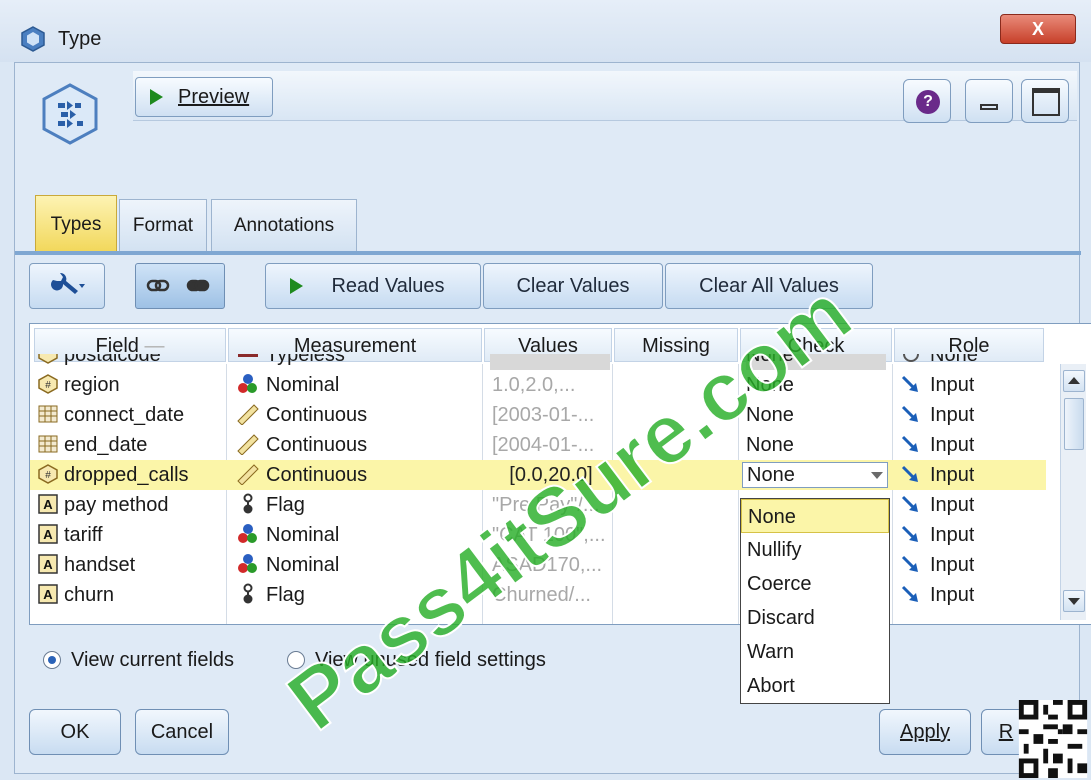  What do you see at coordinates (1073, 492) in the screenshot?
I see `table-scrollbar` at bounding box center [1073, 492].